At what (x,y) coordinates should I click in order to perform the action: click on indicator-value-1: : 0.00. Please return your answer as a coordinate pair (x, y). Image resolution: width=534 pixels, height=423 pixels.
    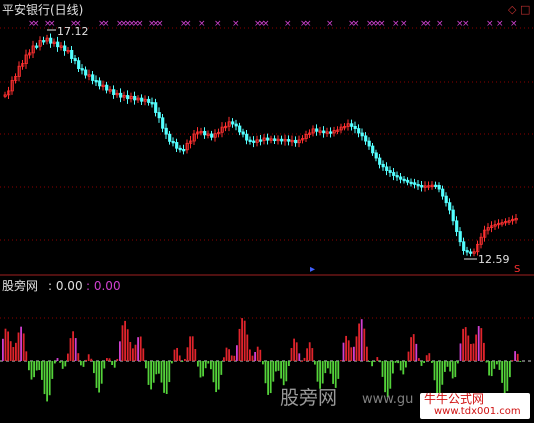
    Looking at the image, I should click on (65, 286).